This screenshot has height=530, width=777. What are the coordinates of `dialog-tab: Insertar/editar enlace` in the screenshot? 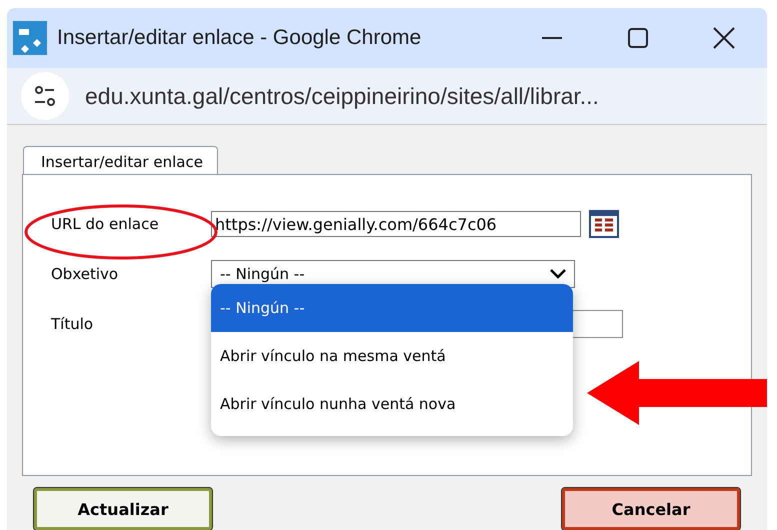 It's located at (120, 160).